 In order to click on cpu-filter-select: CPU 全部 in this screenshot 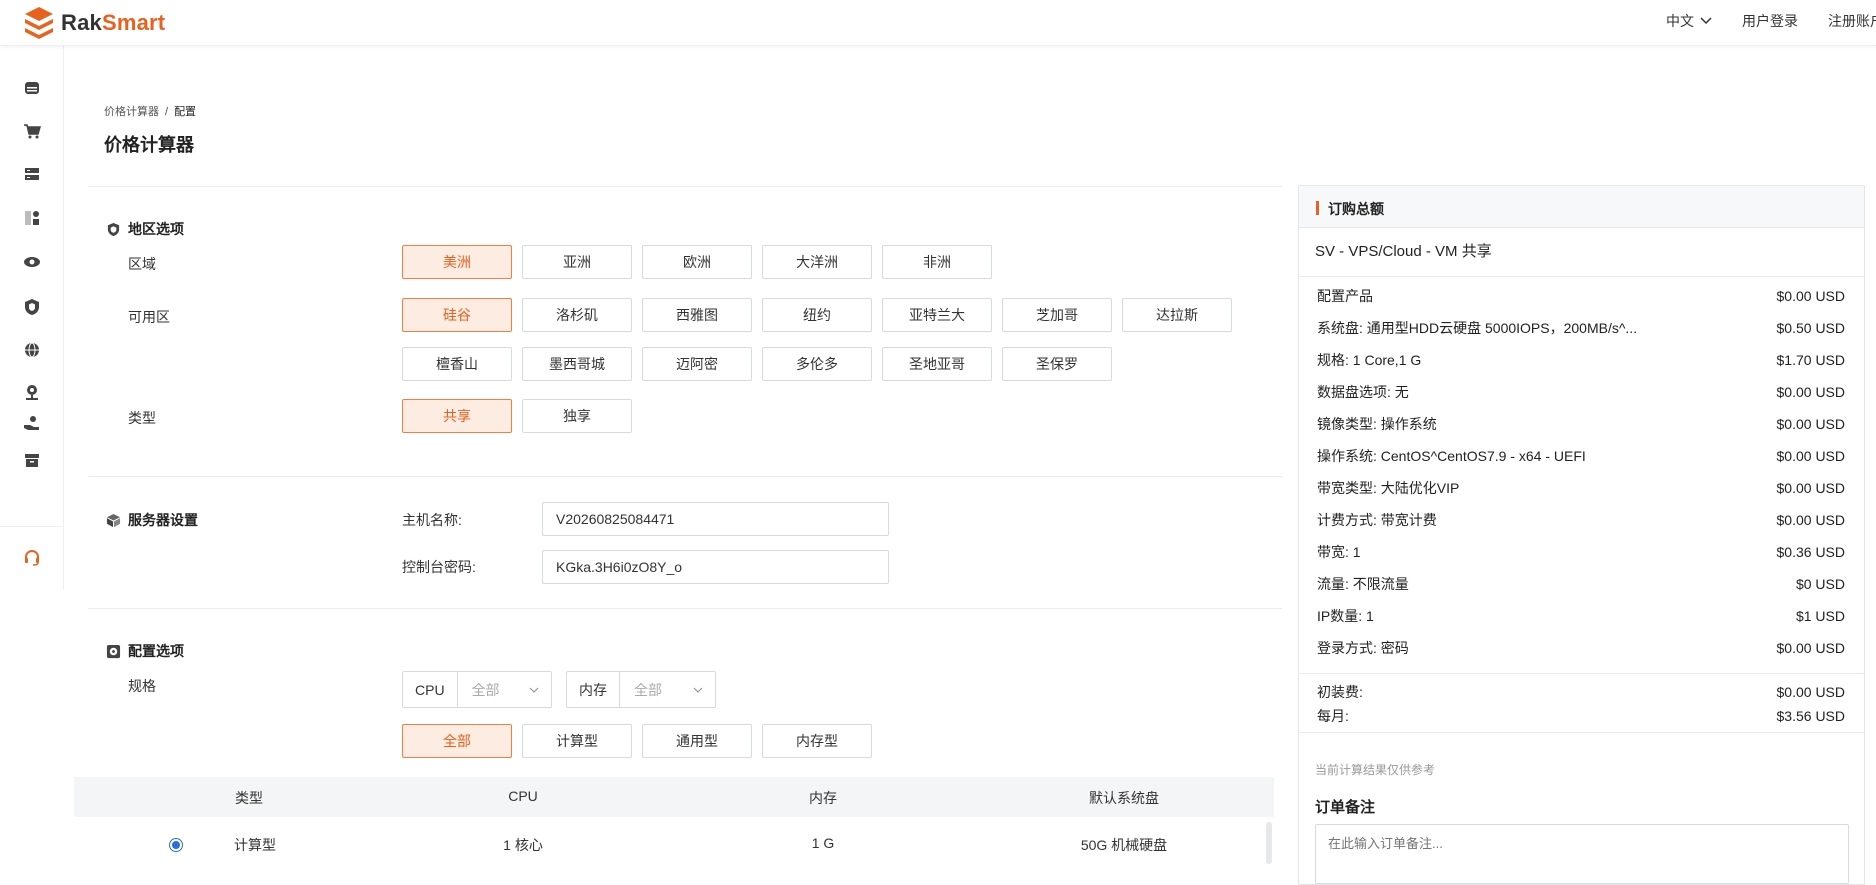, I will do `click(477, 689)`.